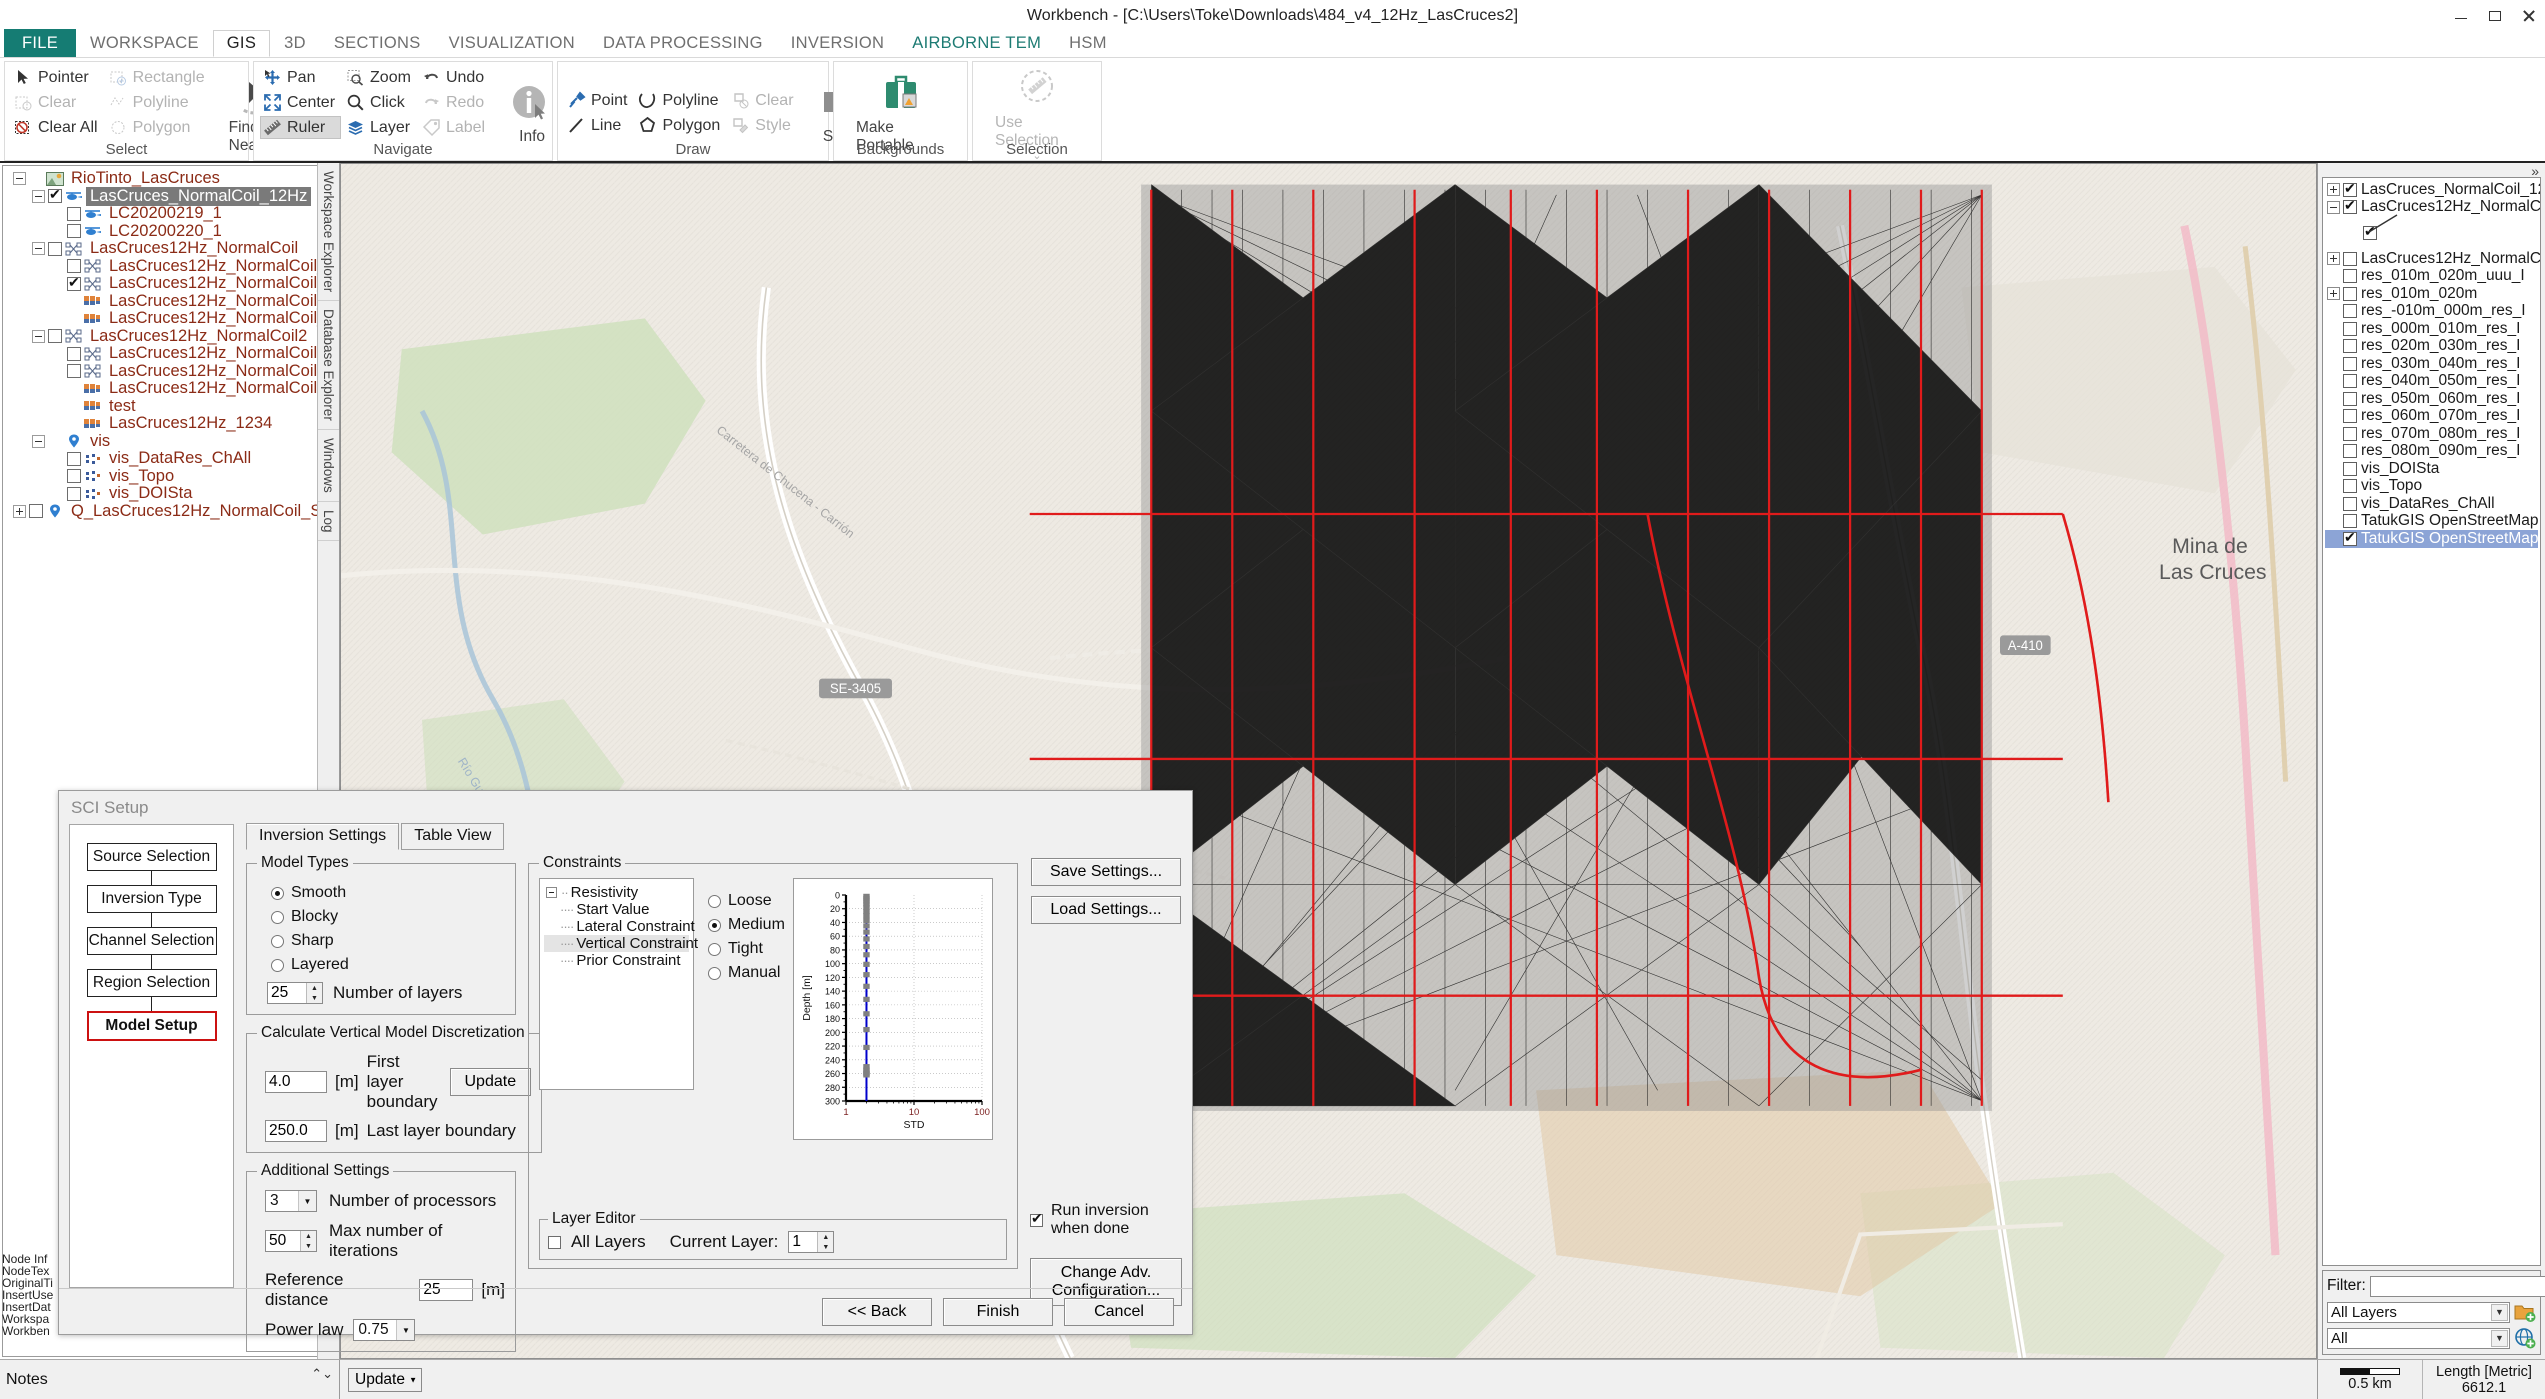 This screenshot has height=1399, width=2545. Describe the element at coordinates (621, 943) in the screenshot. I see `constraint-tree-item: ···· Vertical Constraint` at that location.